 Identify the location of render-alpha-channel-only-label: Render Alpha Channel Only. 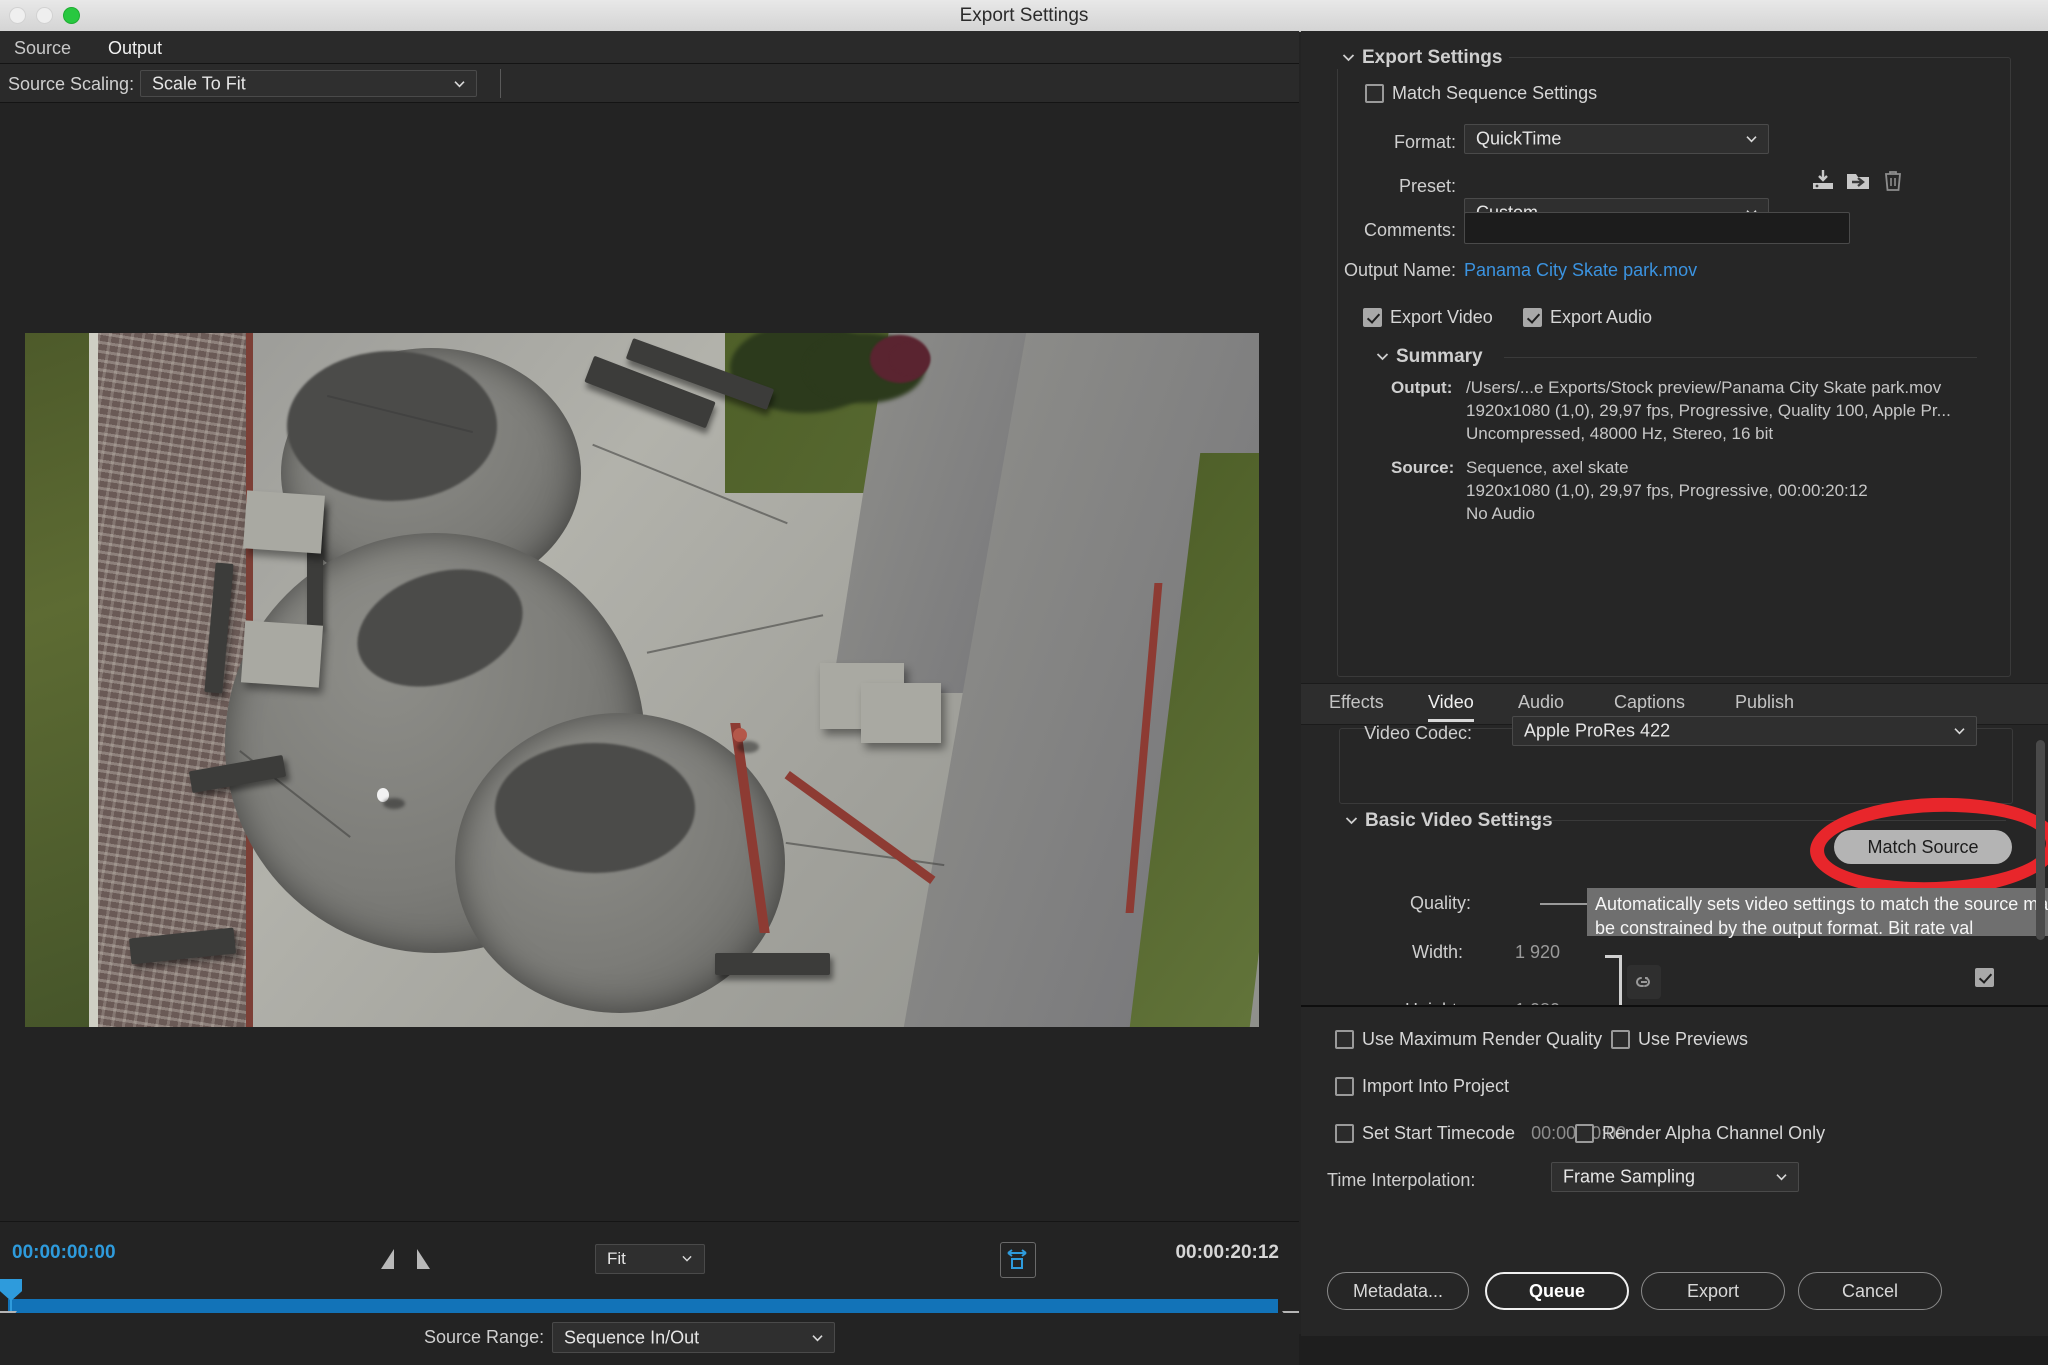
(1714, 1133).